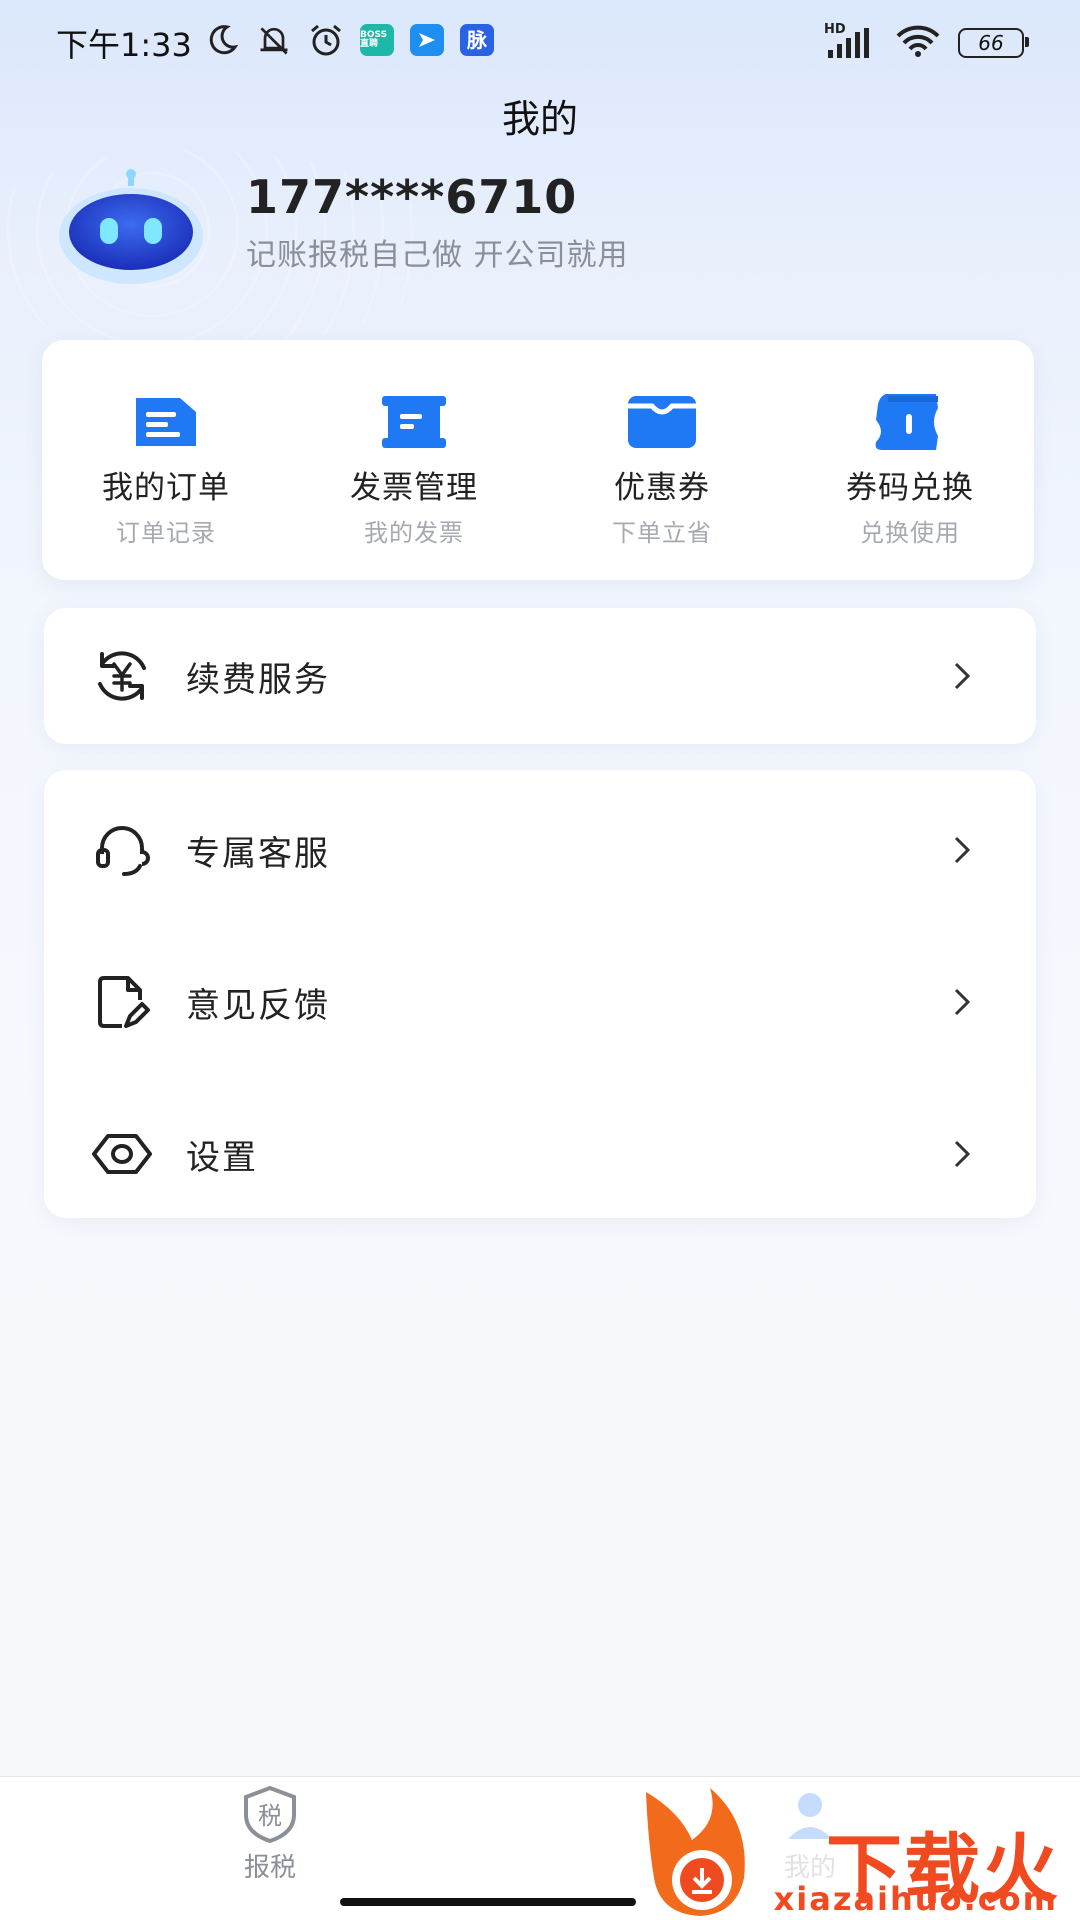 This screenshot has width=1080, height=1920. I want to click on quick-item-invoices: 发票管理 我的发票, so click(414, 460).